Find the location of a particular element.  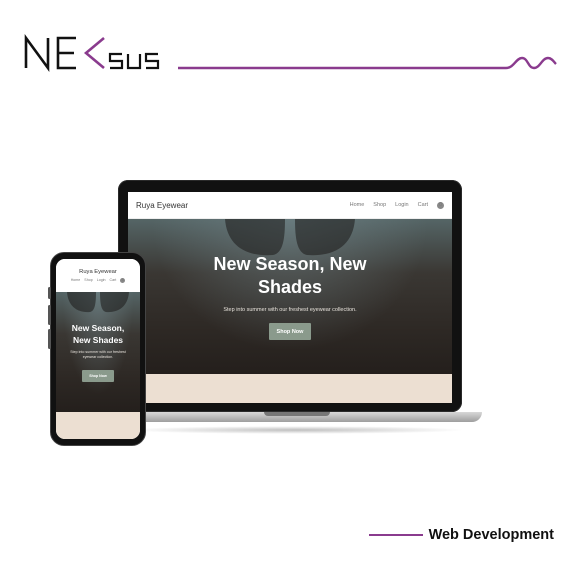

laptop-notch is located at coordinates (297, 414).